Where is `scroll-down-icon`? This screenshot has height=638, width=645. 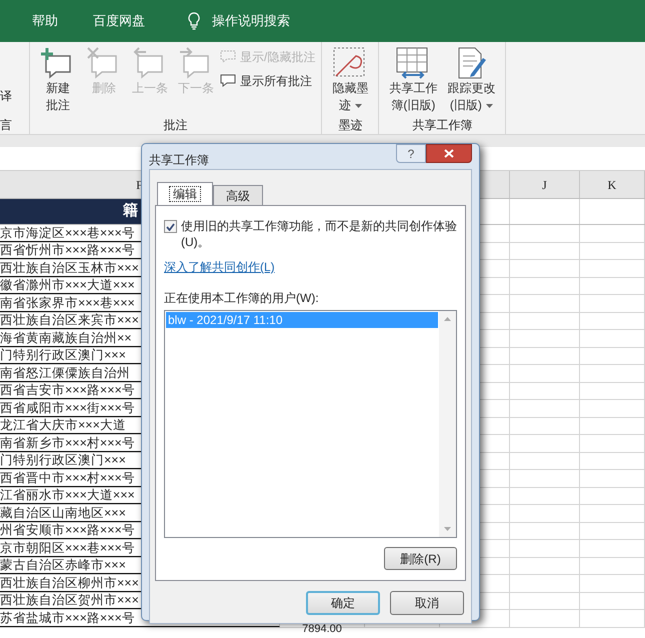 scroll-down-icon is located at coordinates (447, 529).